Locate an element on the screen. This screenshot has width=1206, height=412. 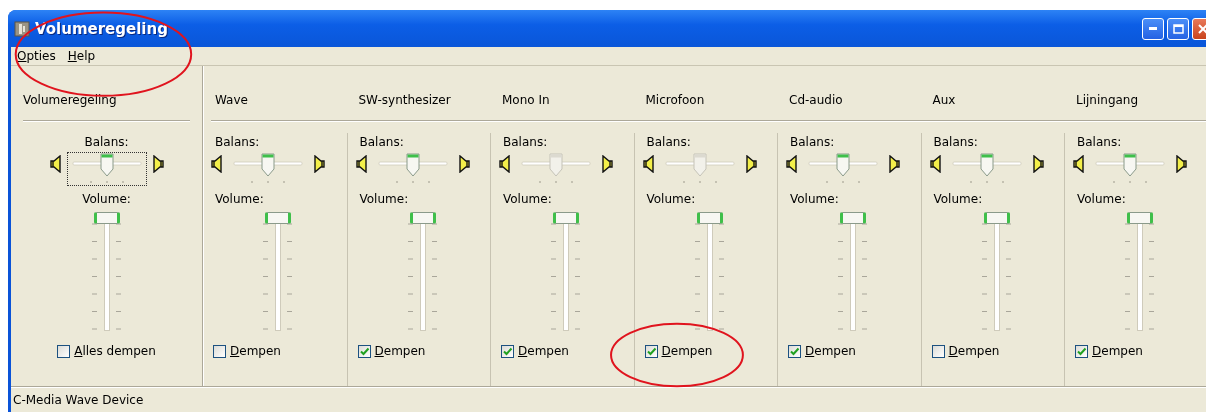
window-title: Volumeregeling is located at coordinates (101, 28).